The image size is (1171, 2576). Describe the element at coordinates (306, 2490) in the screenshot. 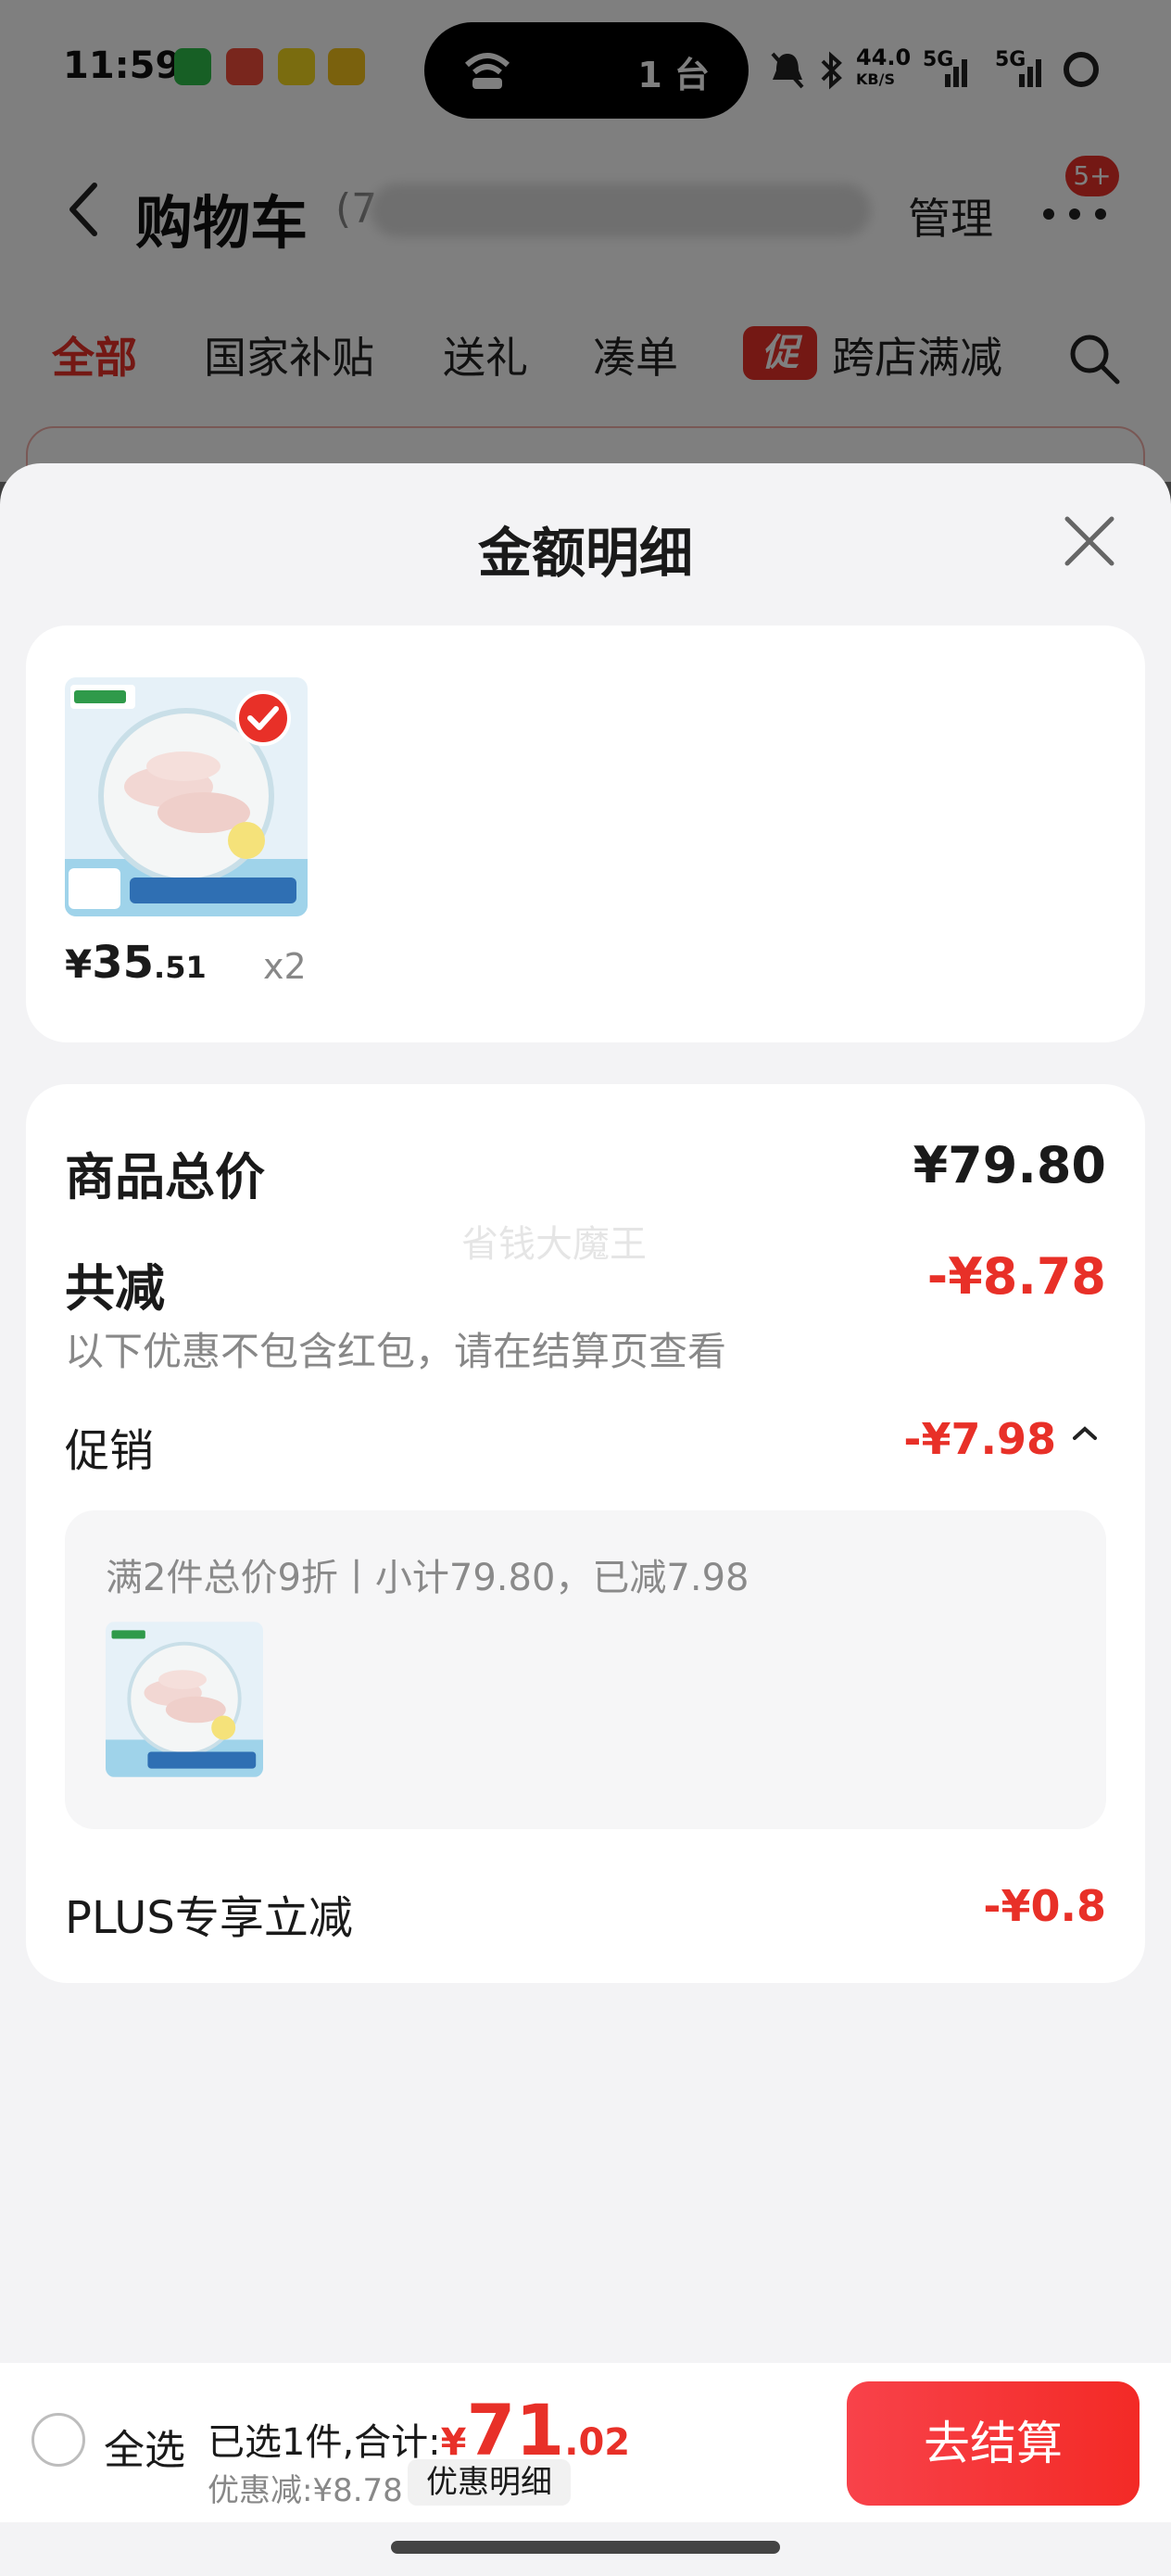

I see `discount-amount: 优惠减:¥8.78` at that location.